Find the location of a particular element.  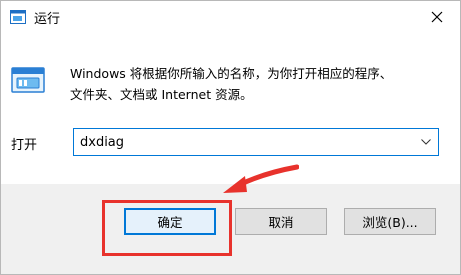

close-button is located at coordinates (437, 17).